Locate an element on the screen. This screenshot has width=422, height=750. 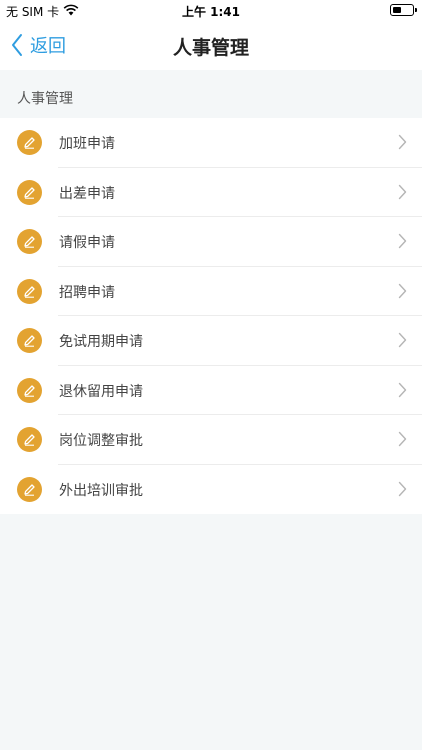
battery-tip is located at coordinates (416, 10).